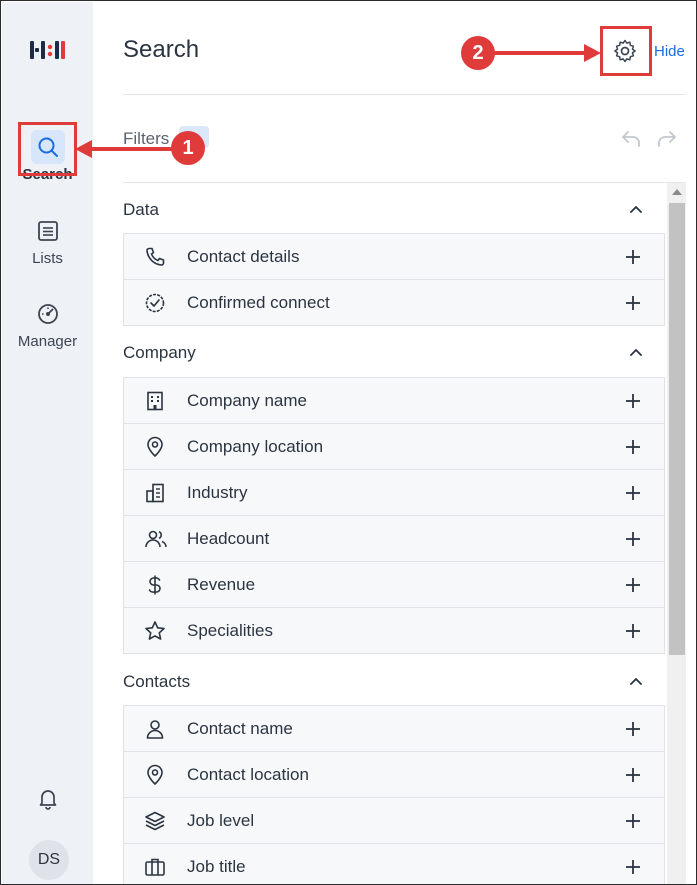 The height and width of the screenshot is (885, 697). What do you see at coordinates (161, 49) in the screenshot?
I see `page-title: Search` at bounding box center [161, 49].